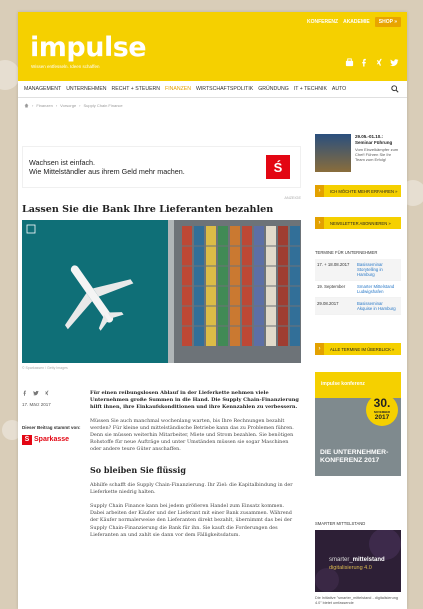 This screenshot has width=423, height=609. What do you see at coordinates (310, 89) in the screenshot?
I see `nav-item-it-technik: IT + TECHNIK` at bounding box center [310, 89].